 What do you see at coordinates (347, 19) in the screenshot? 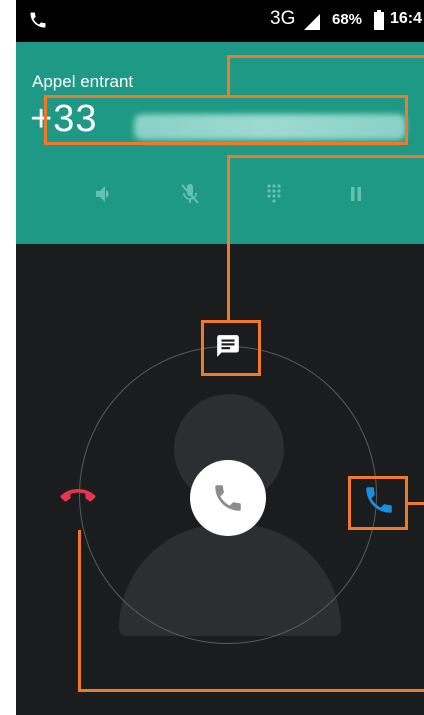
I see `battery-percent: 68%` at bounding box center [347, 19].